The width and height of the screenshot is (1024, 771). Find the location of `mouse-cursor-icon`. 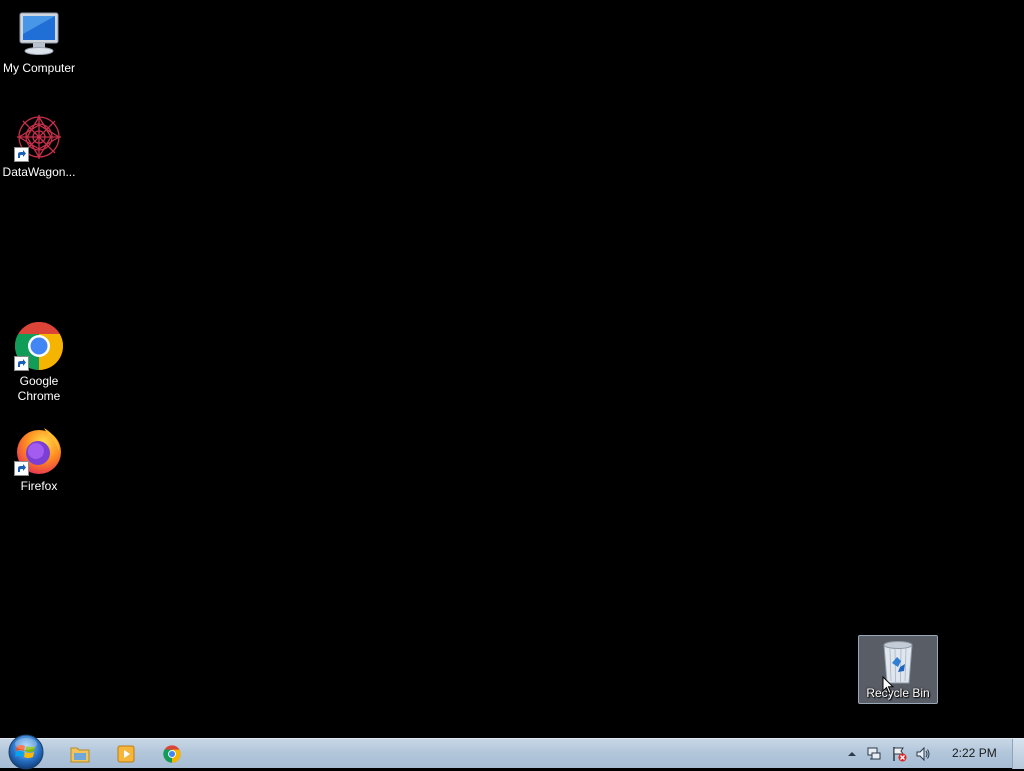

mouse-cursor-icon is located at coordinates (888, 685).